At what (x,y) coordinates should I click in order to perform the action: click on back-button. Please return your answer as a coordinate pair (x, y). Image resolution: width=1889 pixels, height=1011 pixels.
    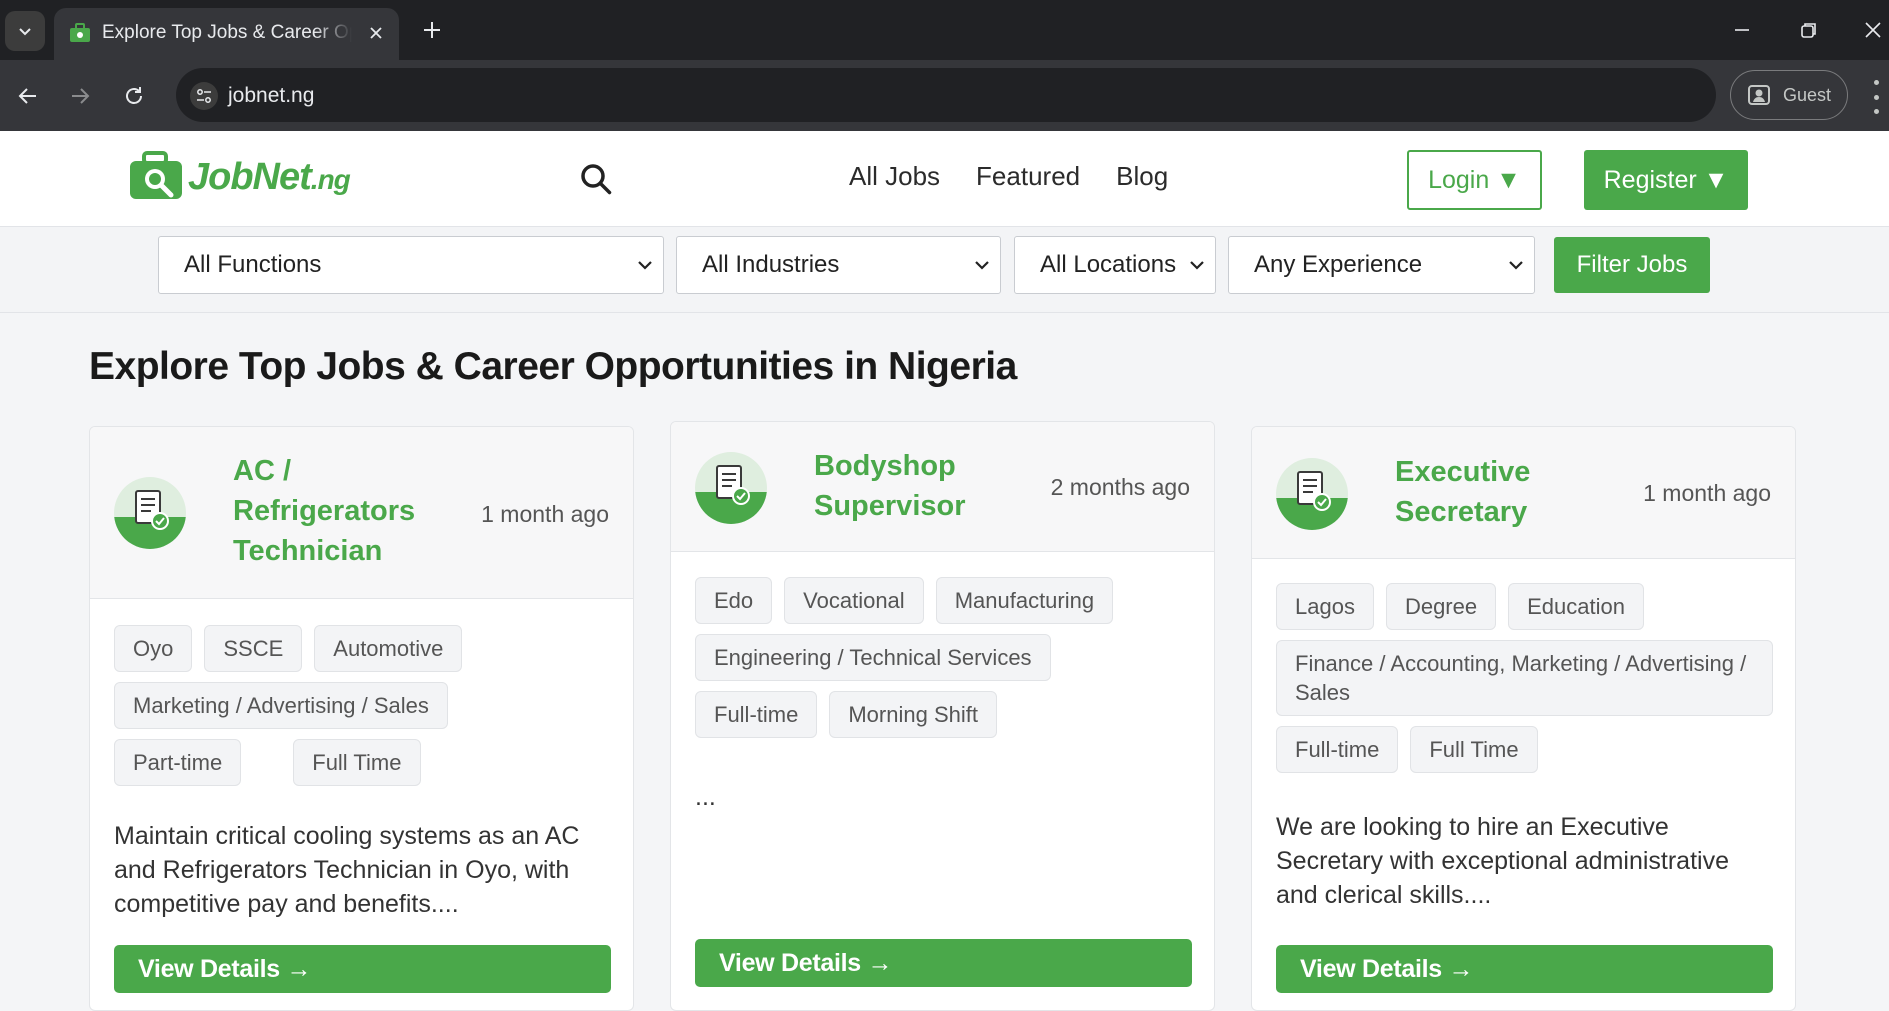
    Looking at the image, I should click on (28, 96).